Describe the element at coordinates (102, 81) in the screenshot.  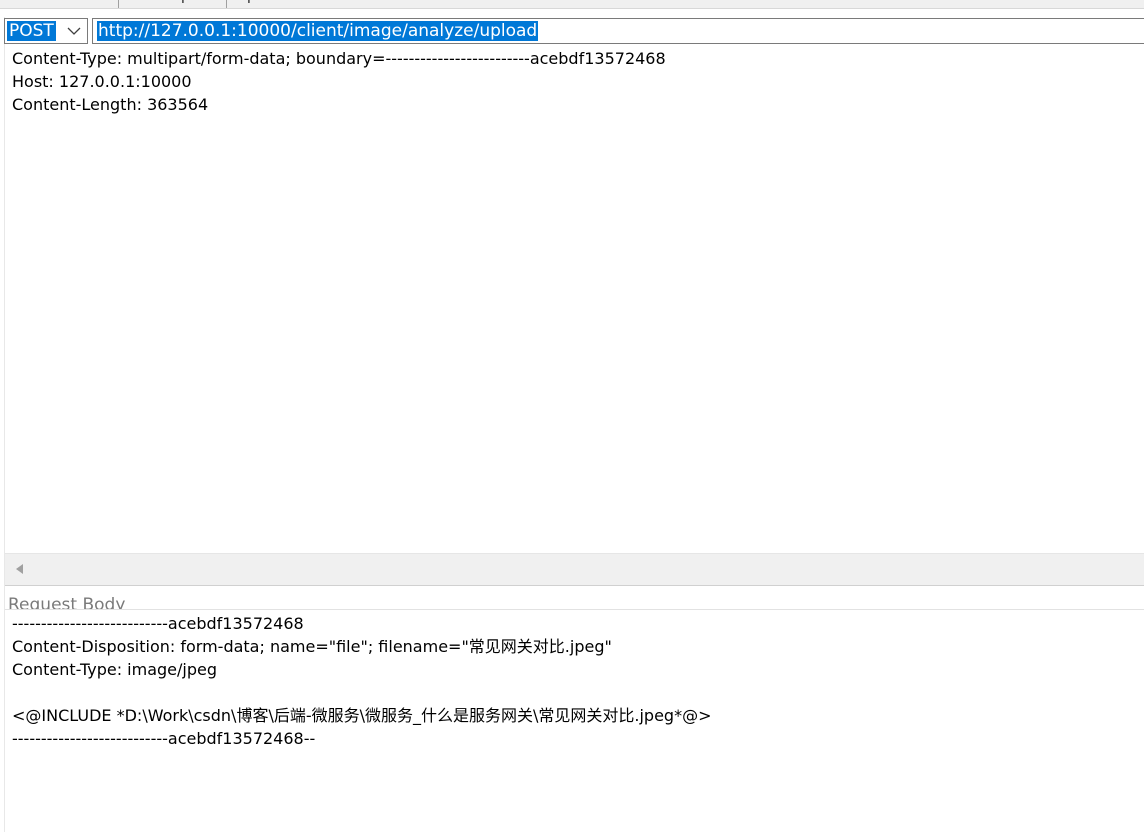
I see `header-line: Host: 127.0.0.1:10000` at that location.